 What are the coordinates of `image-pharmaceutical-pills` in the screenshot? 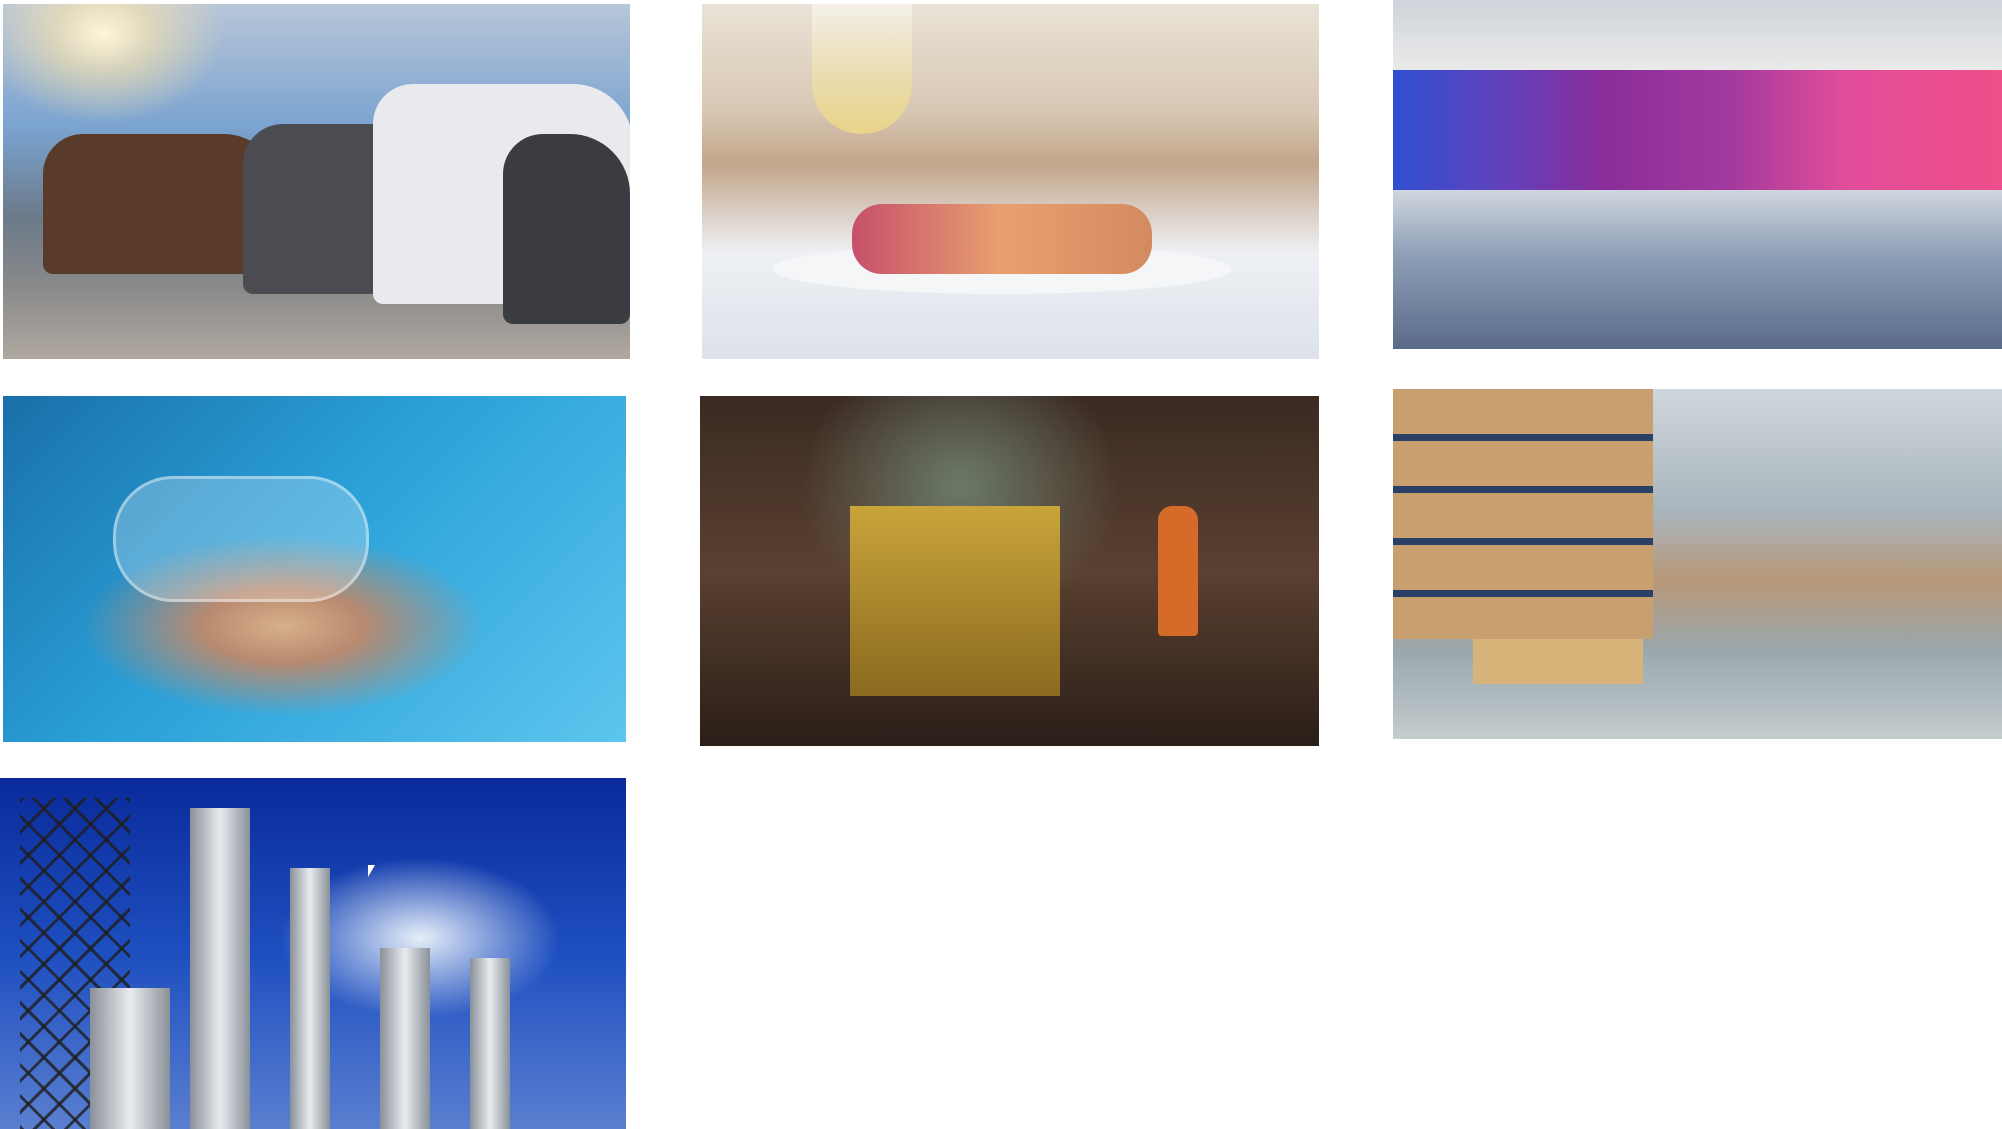 It's located at (314, 569).